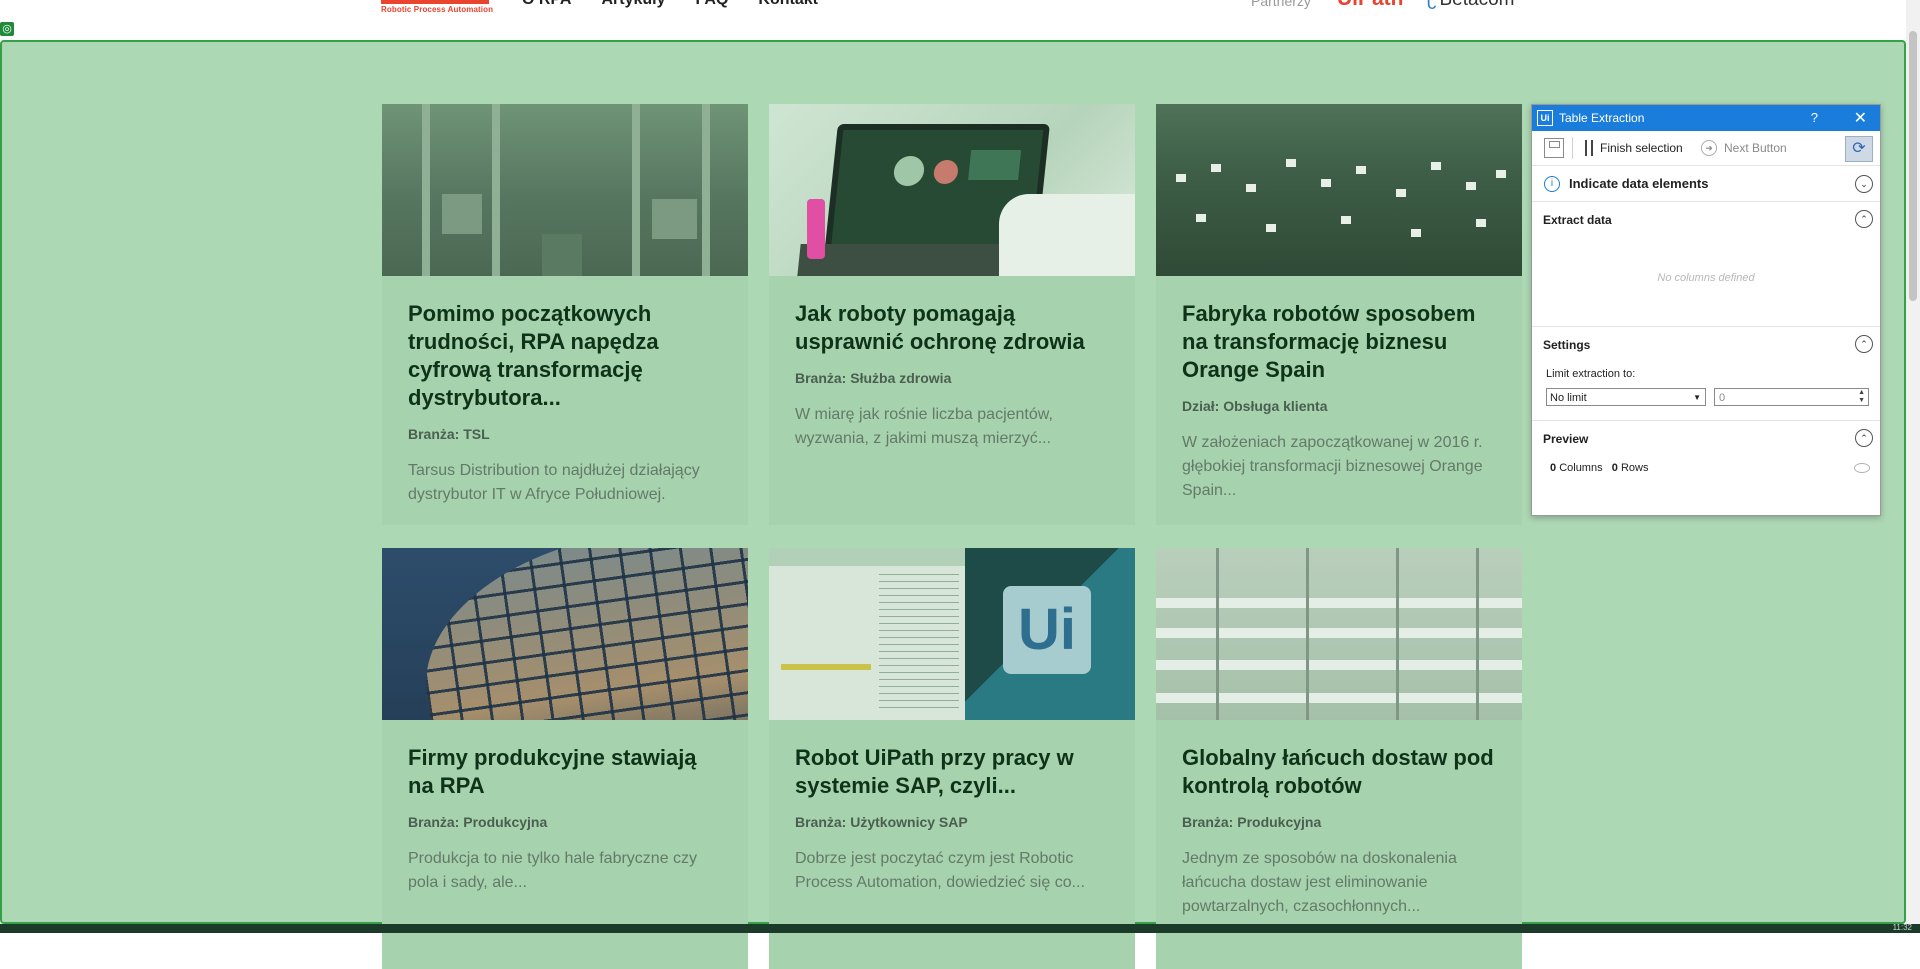 This screenshot has height=969, width=1920. I want to click on betacom-partner-logo: ʗBetacom, so click(1470, 5).